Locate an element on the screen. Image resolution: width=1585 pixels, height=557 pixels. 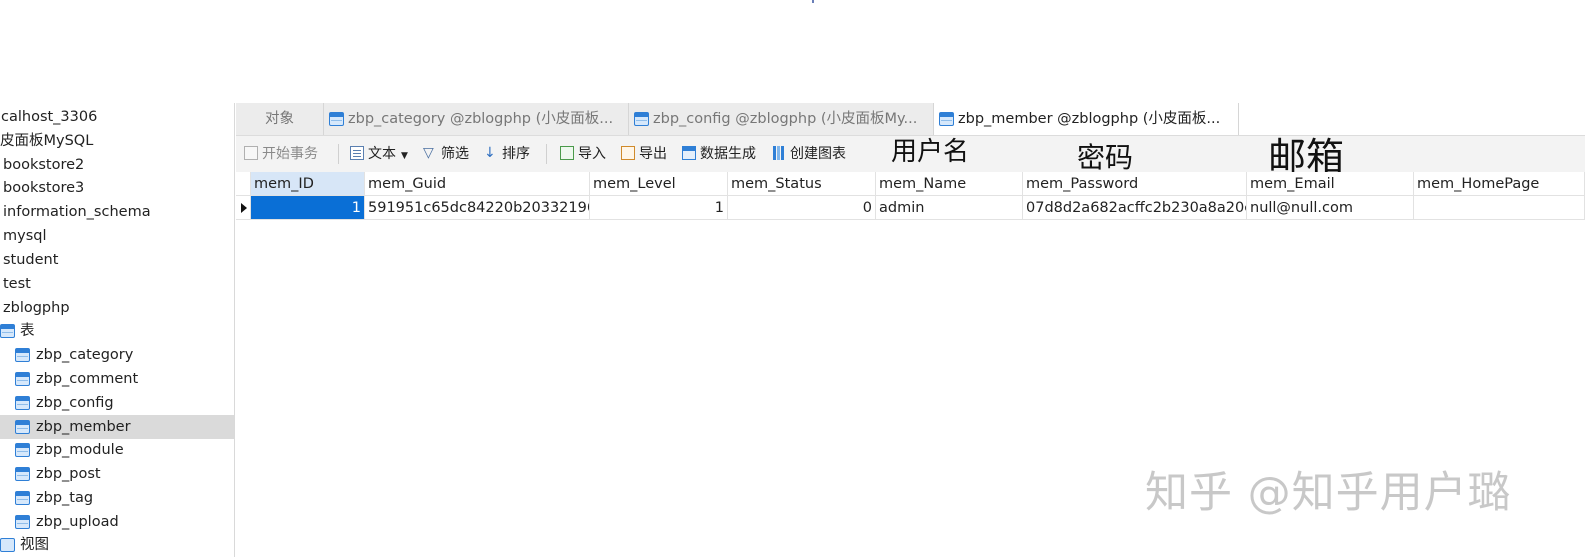
sidebar-item-db-test: test is located at coordinates (117, 284).